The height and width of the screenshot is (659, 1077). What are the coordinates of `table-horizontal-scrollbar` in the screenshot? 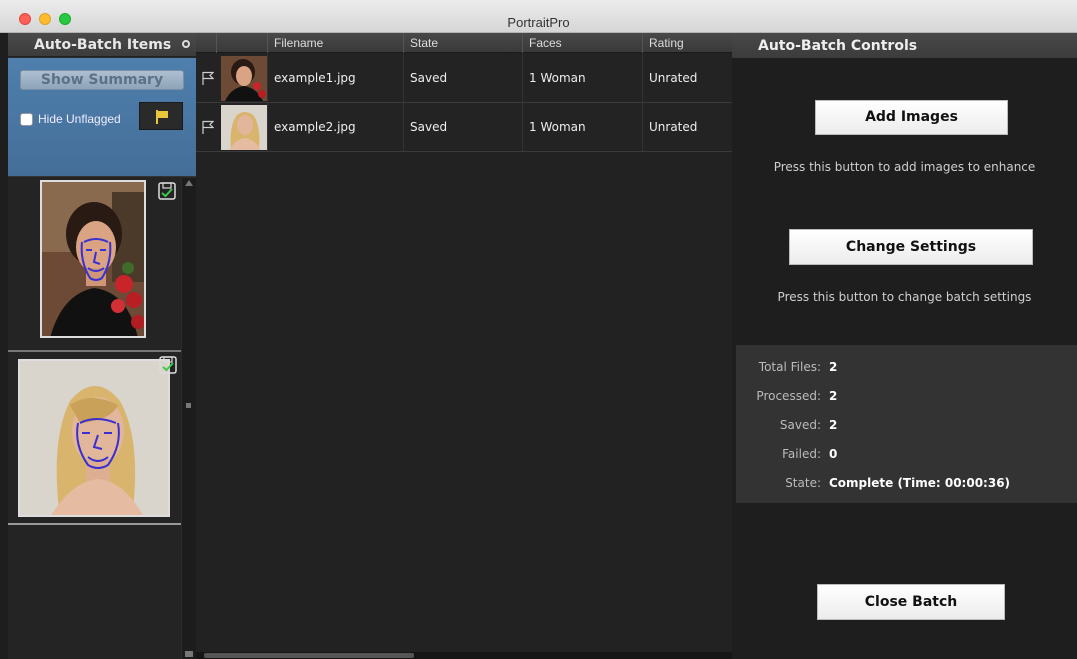 It's located at (464, 655).